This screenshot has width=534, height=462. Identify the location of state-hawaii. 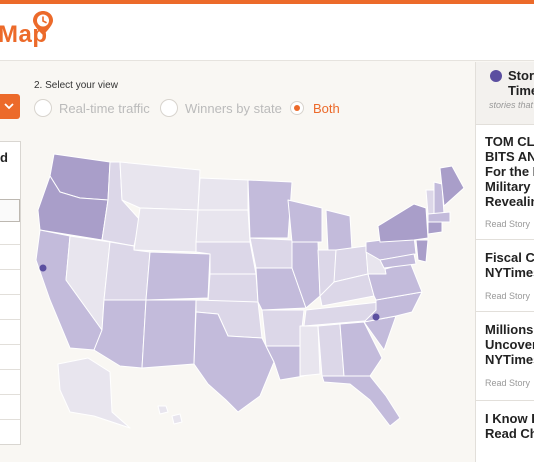
(170, 415).